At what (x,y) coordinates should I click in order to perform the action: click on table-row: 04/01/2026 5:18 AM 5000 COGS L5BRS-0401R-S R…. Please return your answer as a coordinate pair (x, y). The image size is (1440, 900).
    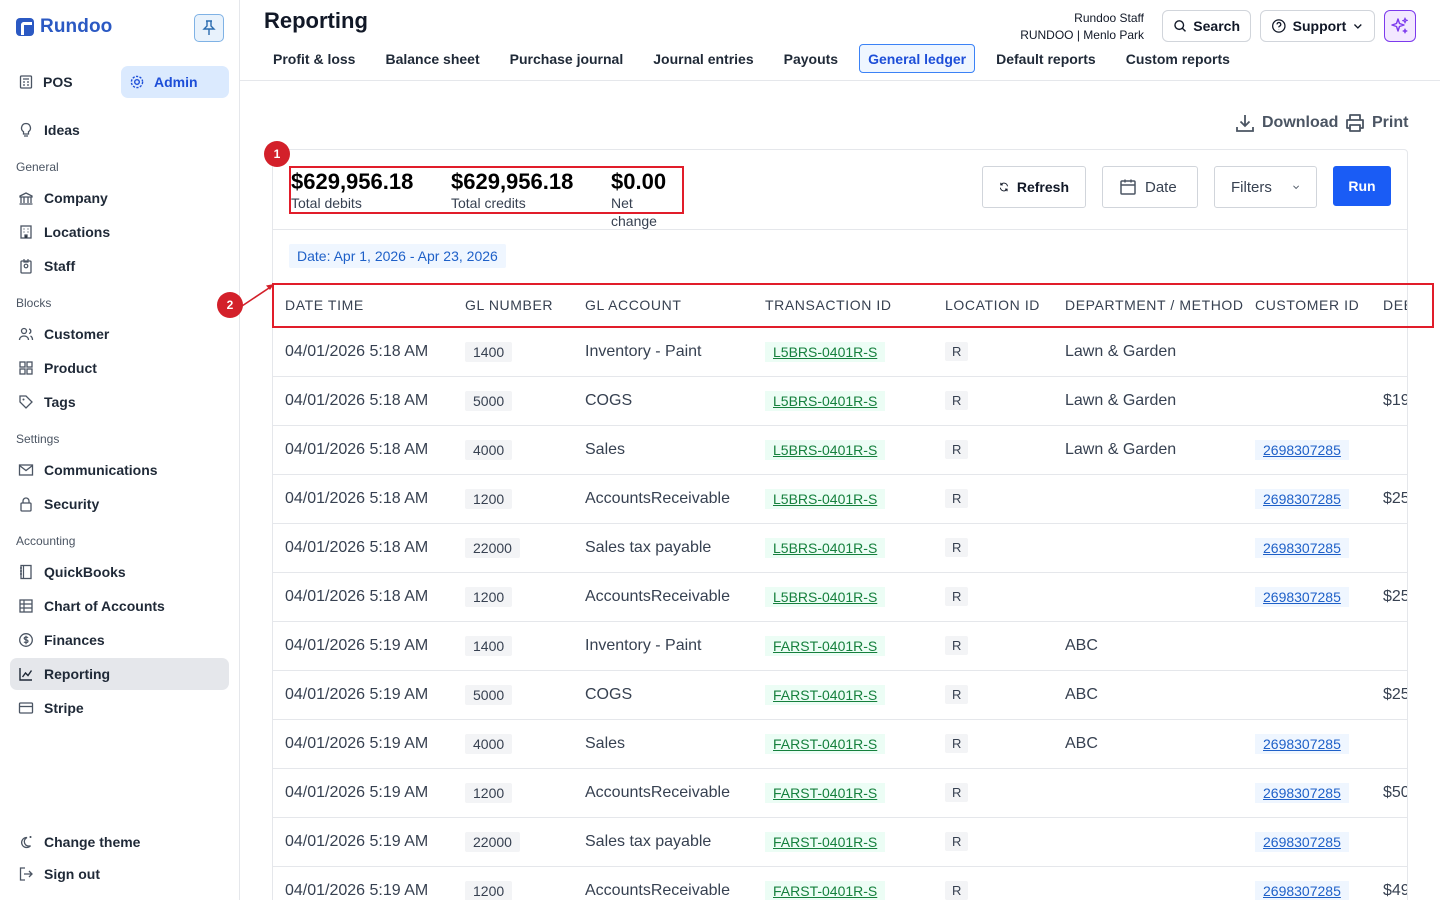
    Looking at the image, I should click on (840, 401).